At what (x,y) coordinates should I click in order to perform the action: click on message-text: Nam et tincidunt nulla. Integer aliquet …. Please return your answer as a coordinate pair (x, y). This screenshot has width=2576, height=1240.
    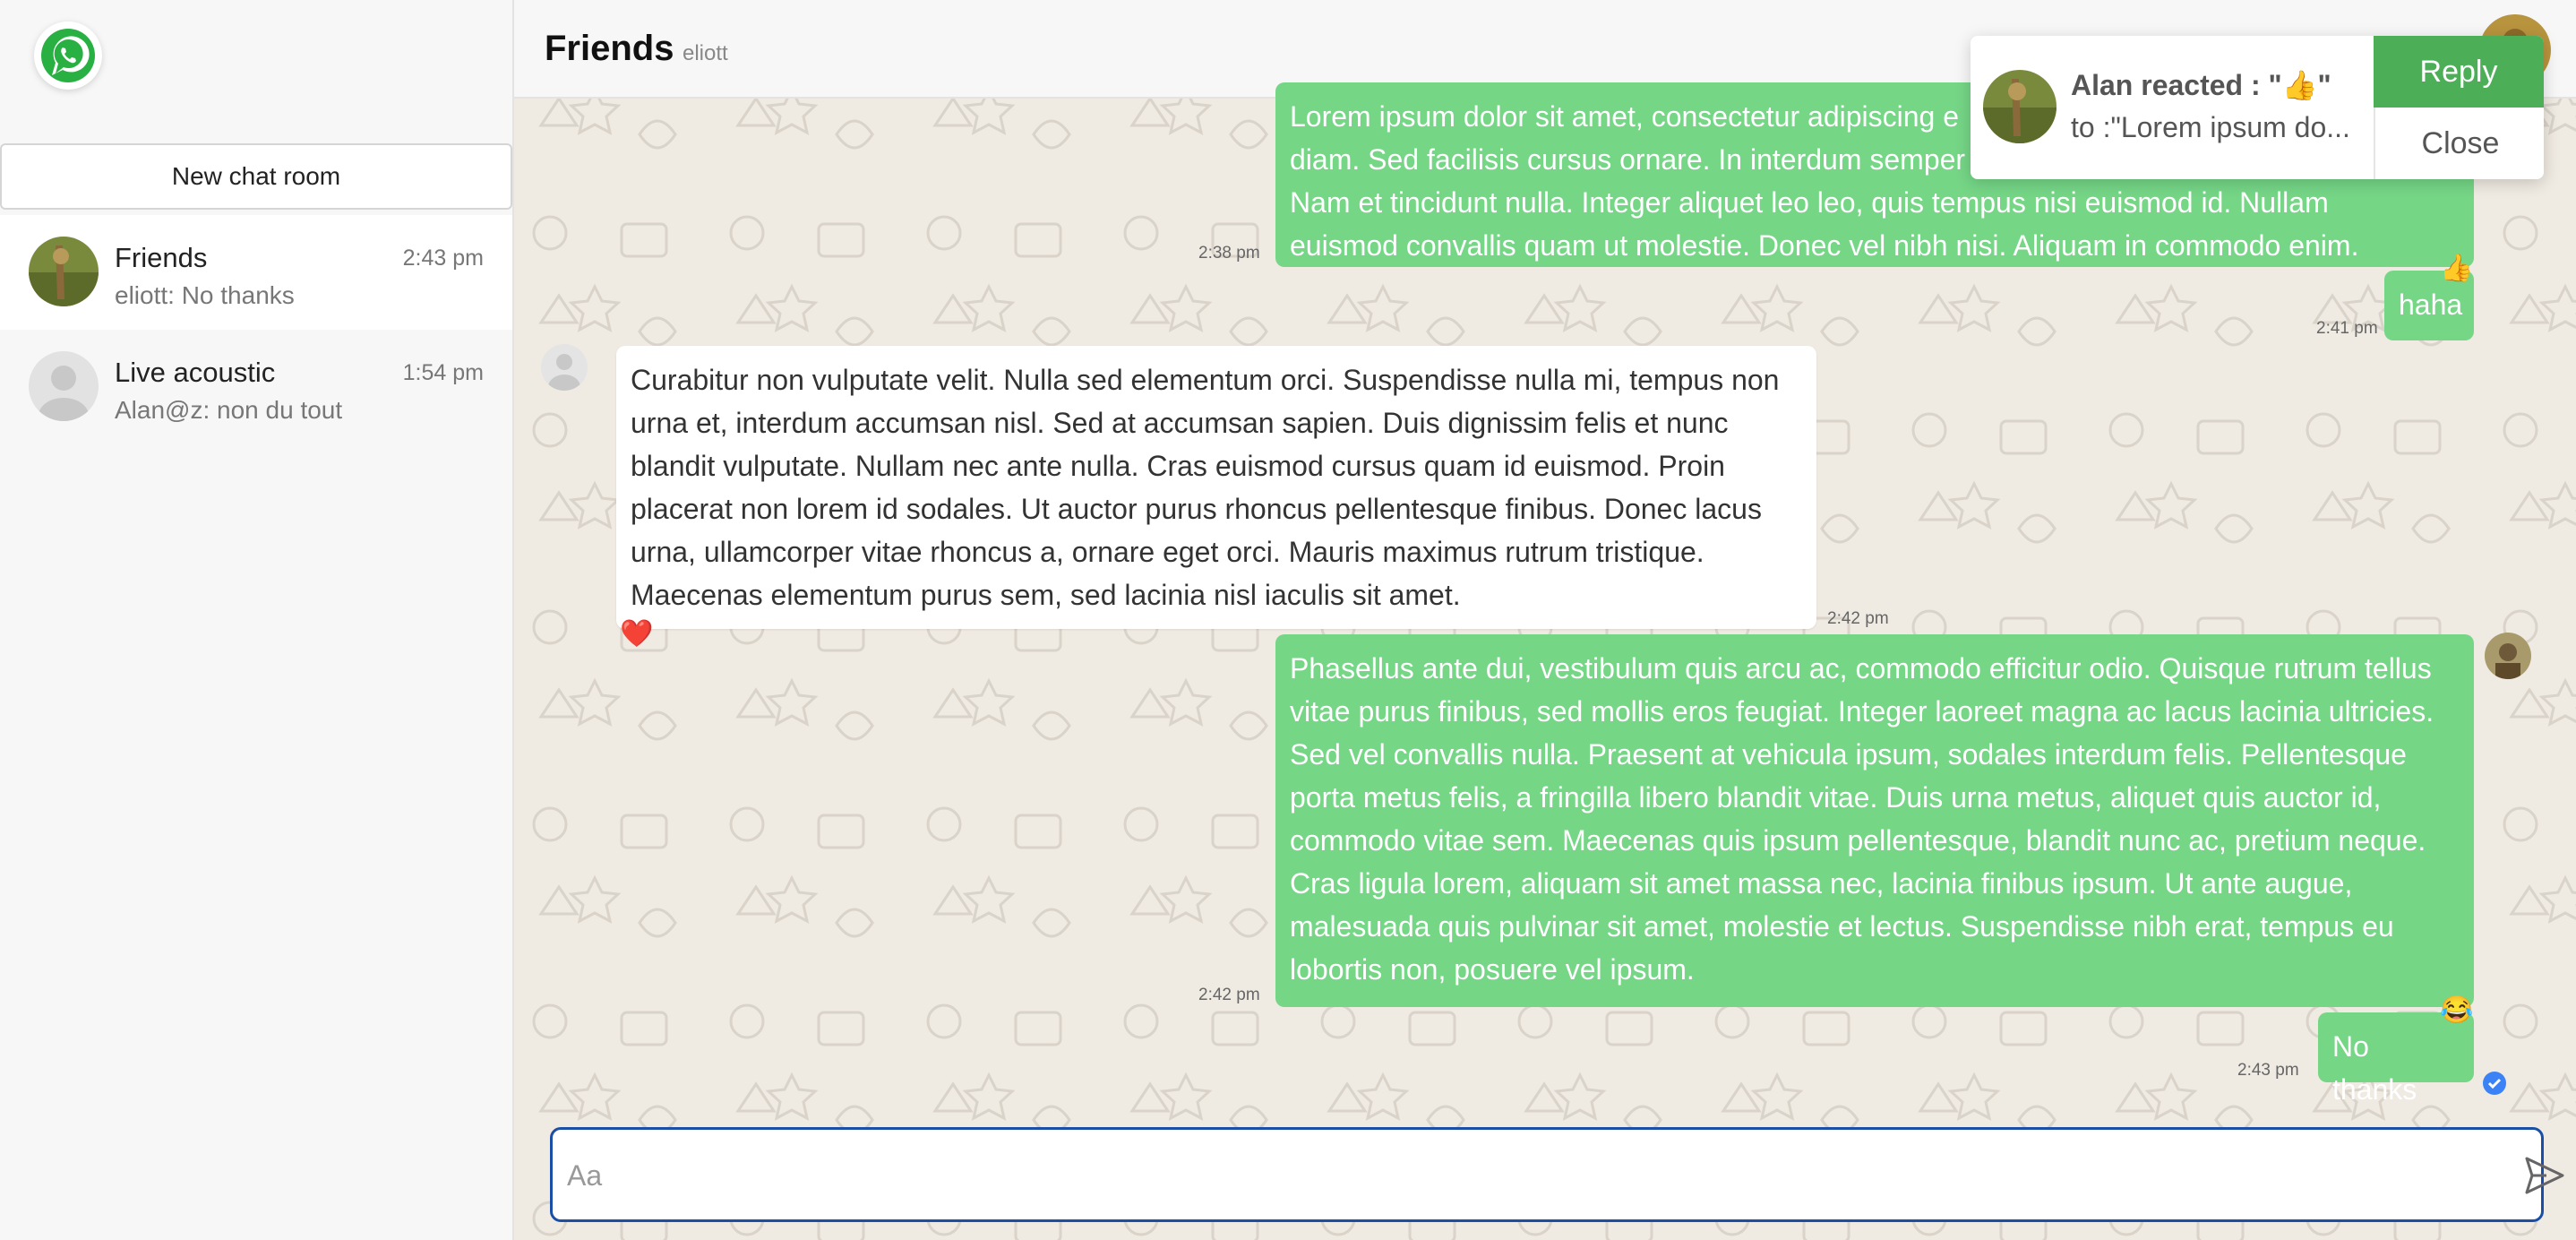
    Looking at the image, I should click on (1809, 203).